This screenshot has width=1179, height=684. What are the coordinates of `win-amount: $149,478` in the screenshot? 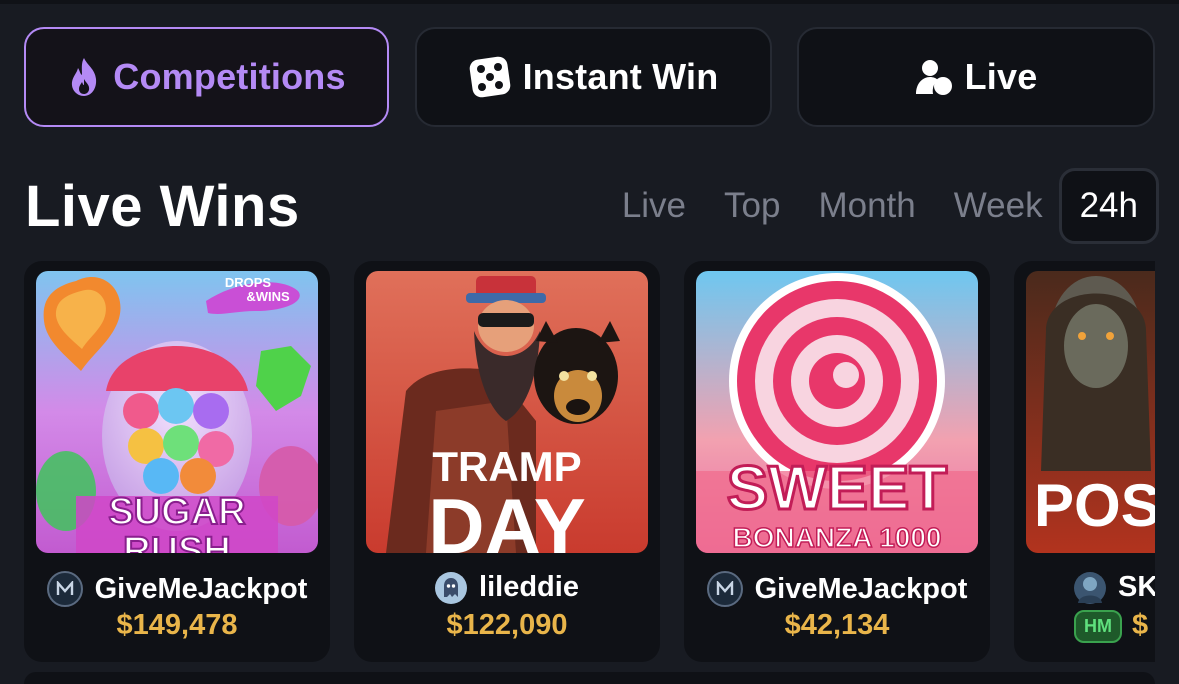 It's located at (177, 625).